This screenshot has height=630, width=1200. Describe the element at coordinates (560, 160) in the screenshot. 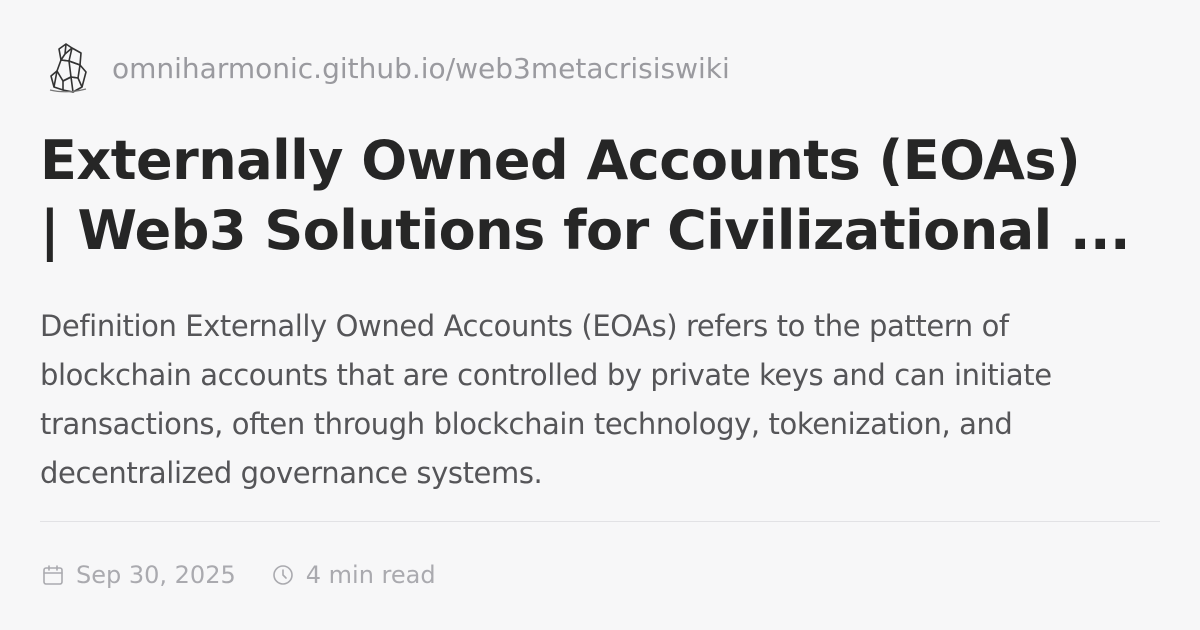

I see `title-line: Externally Owned Accounts (EOAs)` at that location.